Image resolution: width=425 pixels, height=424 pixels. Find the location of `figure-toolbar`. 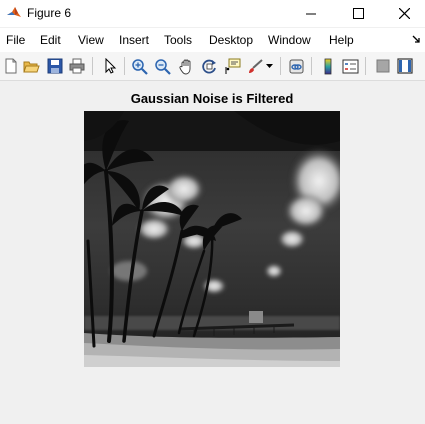

figure-toolbar is located at coordinates (212, 66).